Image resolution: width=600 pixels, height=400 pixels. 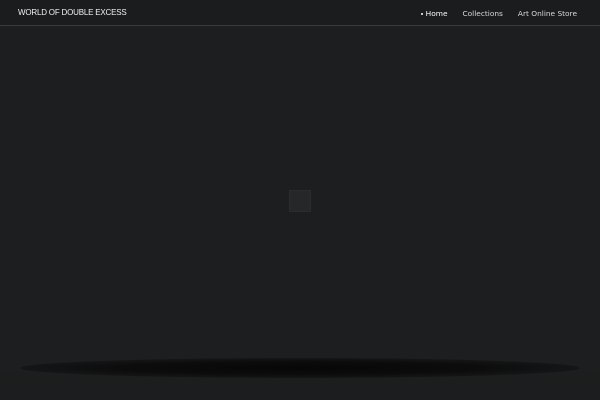 I want to click on nav-item-collections: Collections, so click(x=483, y=13).